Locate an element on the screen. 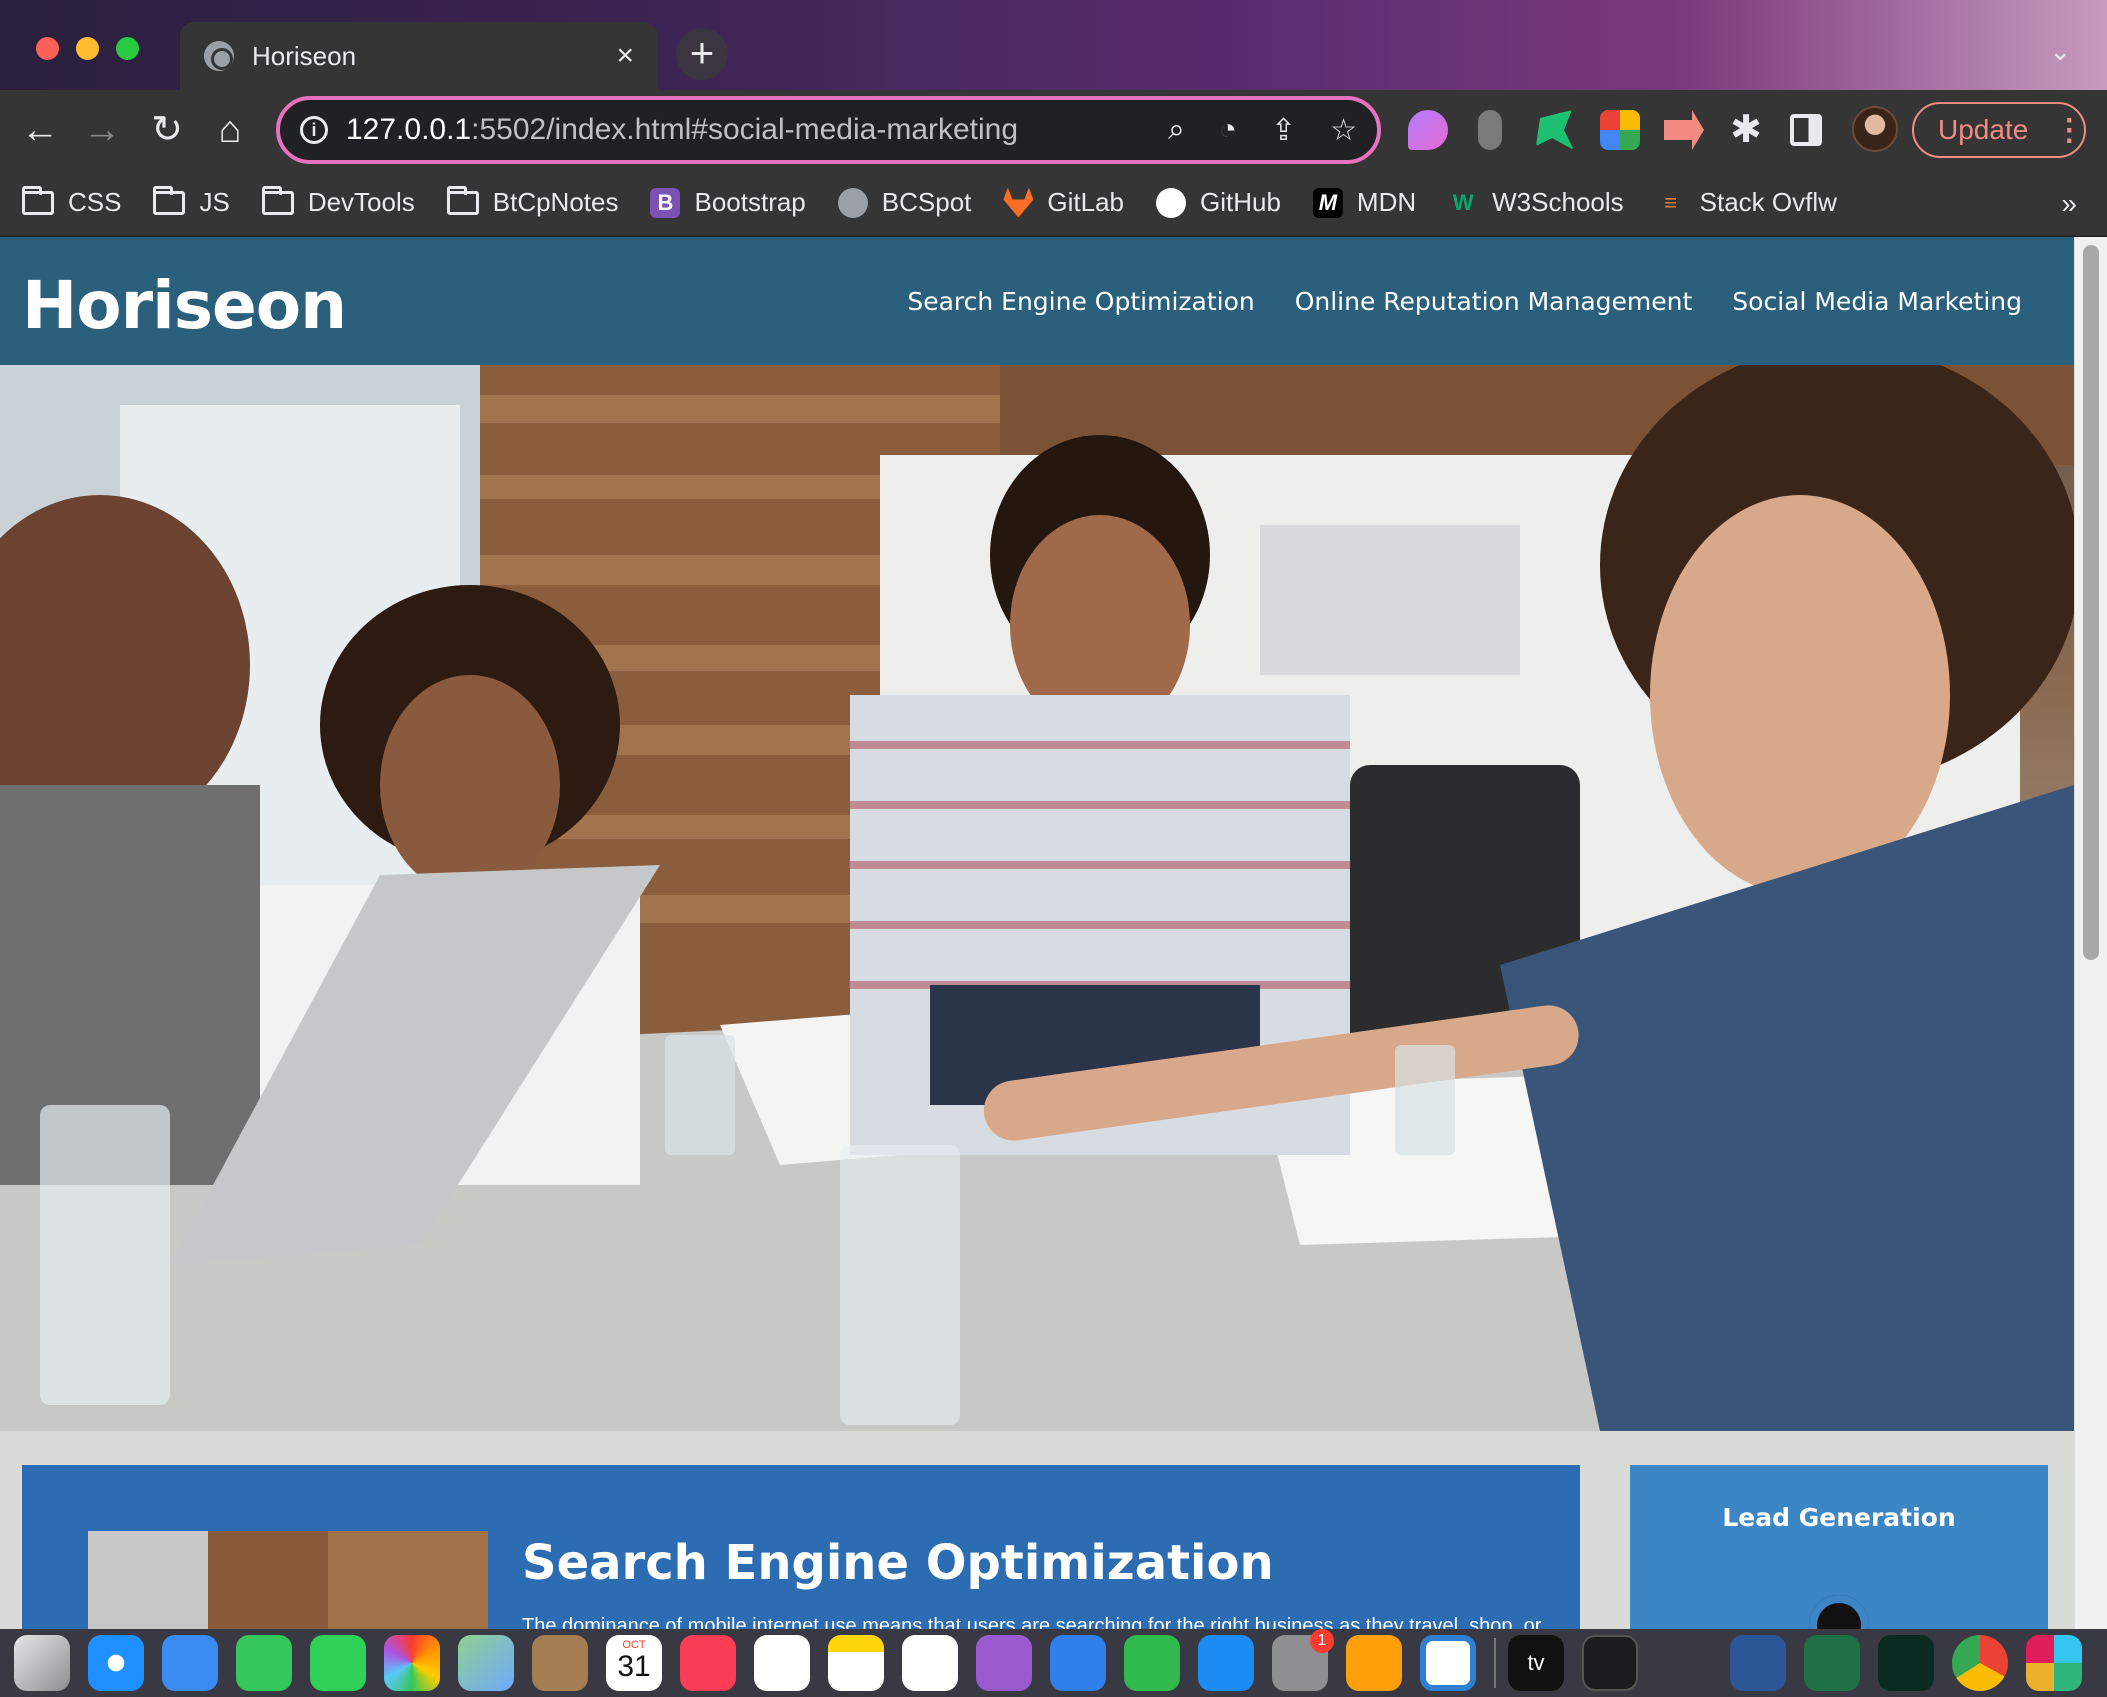 This screenshot has width=2107, height=1697. back-button: ← is located at coordinates (40, 130).